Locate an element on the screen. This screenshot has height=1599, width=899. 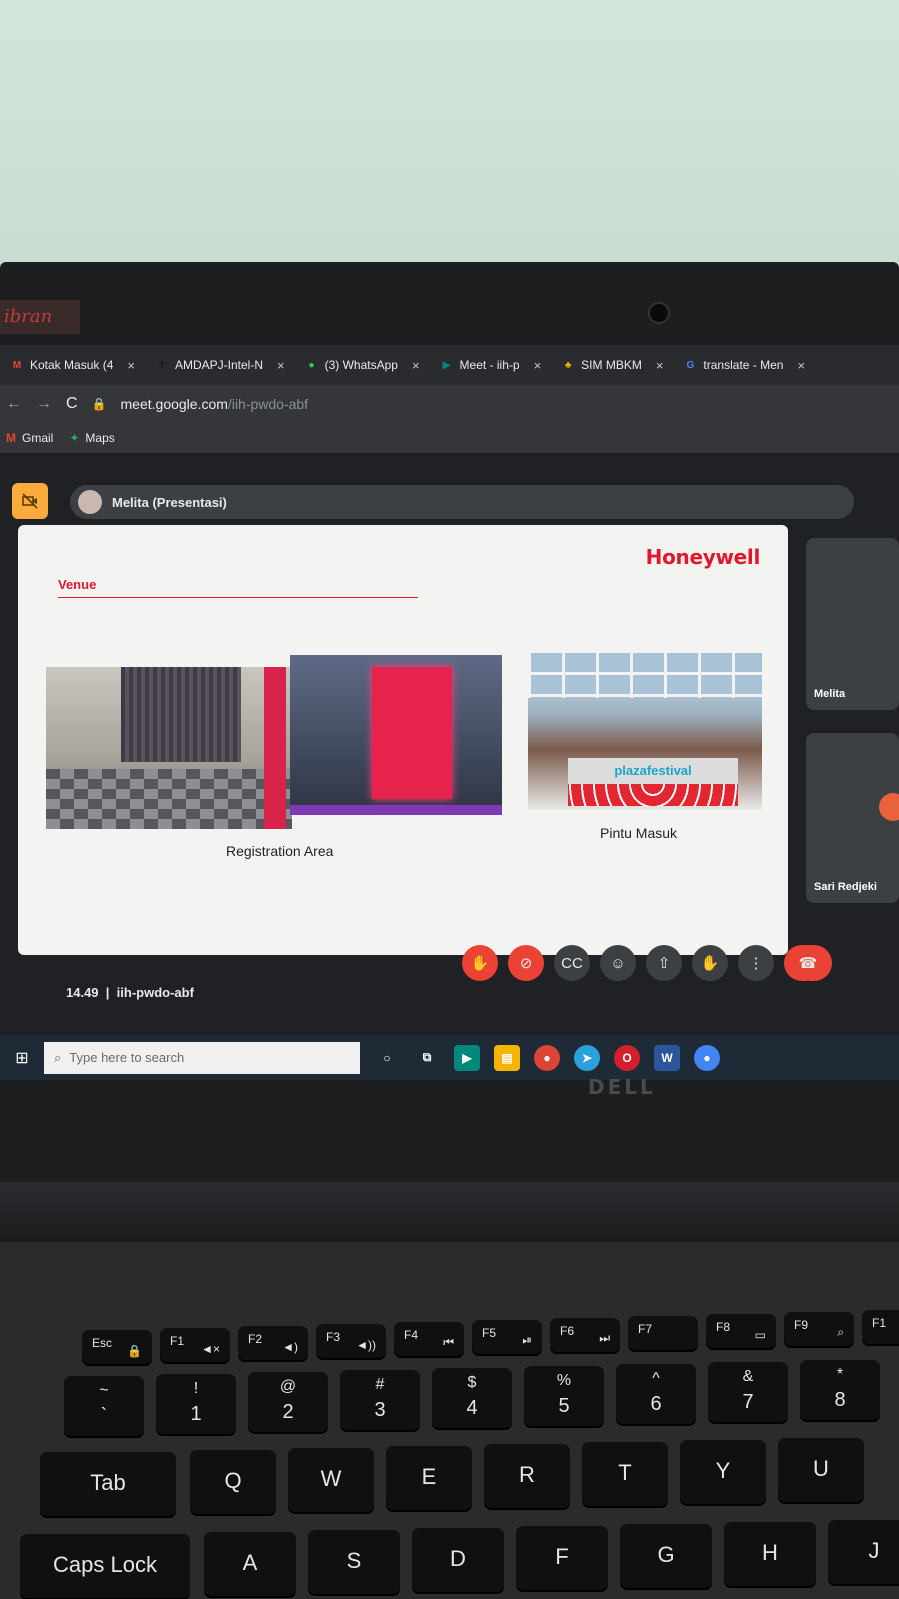
letter-key: Tab is located at coordinates (108, 1484).